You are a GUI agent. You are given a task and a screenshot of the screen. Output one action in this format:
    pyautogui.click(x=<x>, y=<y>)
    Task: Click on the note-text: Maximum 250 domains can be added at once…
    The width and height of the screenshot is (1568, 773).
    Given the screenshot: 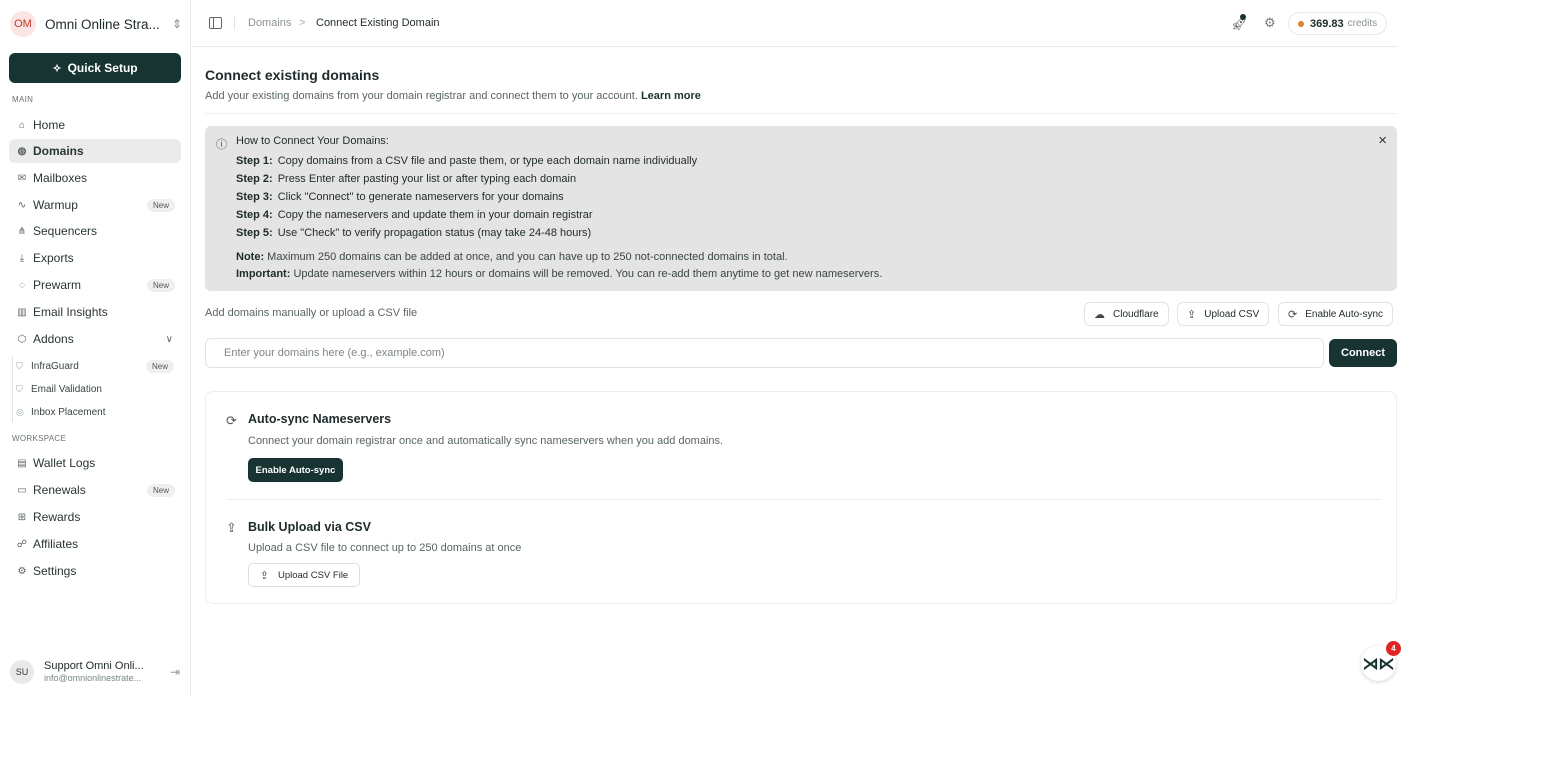 What is the action you would take?
    pyautogui.click(x=527, y=257)
    